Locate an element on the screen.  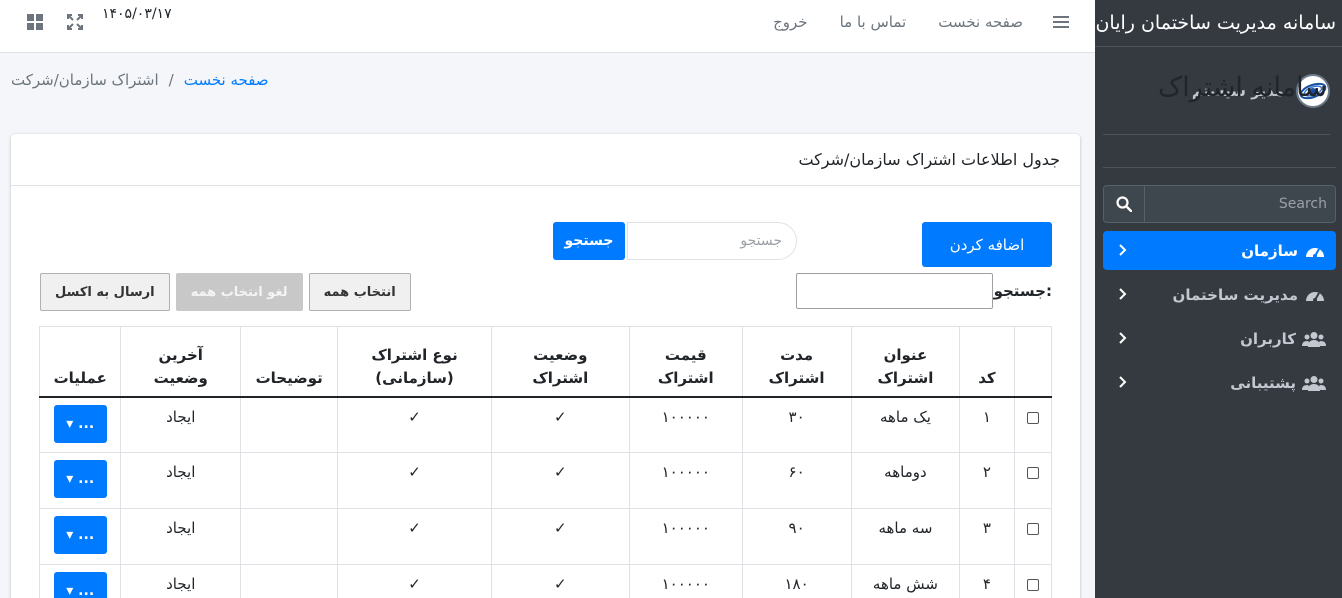
sidebar-item-users: کاربران is located at coordinates (1219, 338).